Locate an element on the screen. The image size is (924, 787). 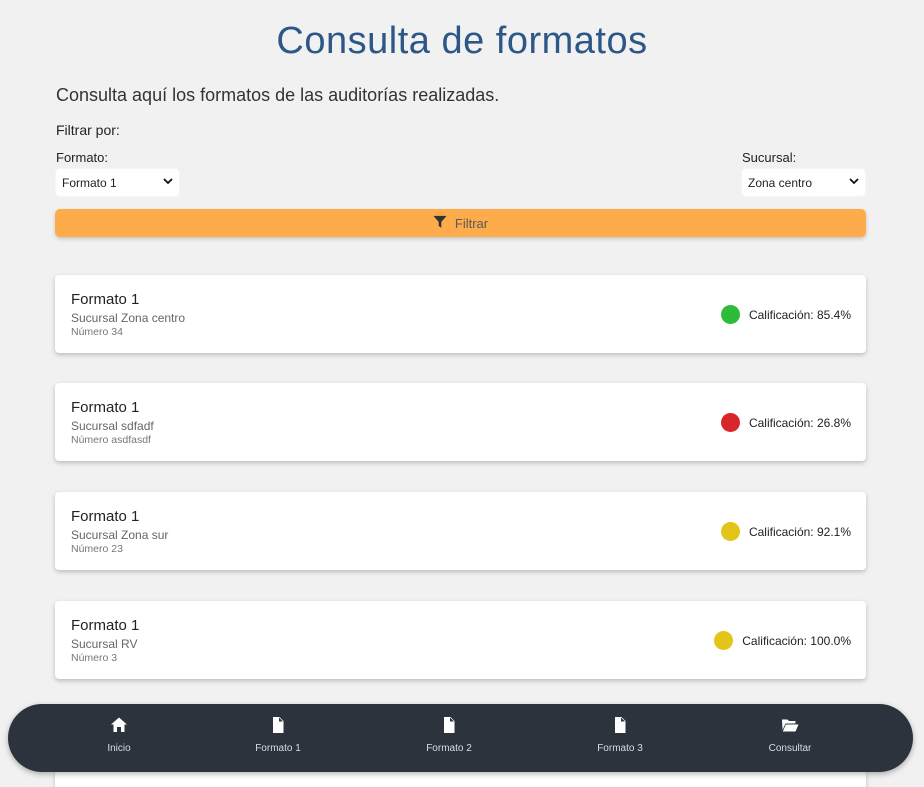
nav-item-formato-2: Formato 2 is located at coordinates (449, 735).